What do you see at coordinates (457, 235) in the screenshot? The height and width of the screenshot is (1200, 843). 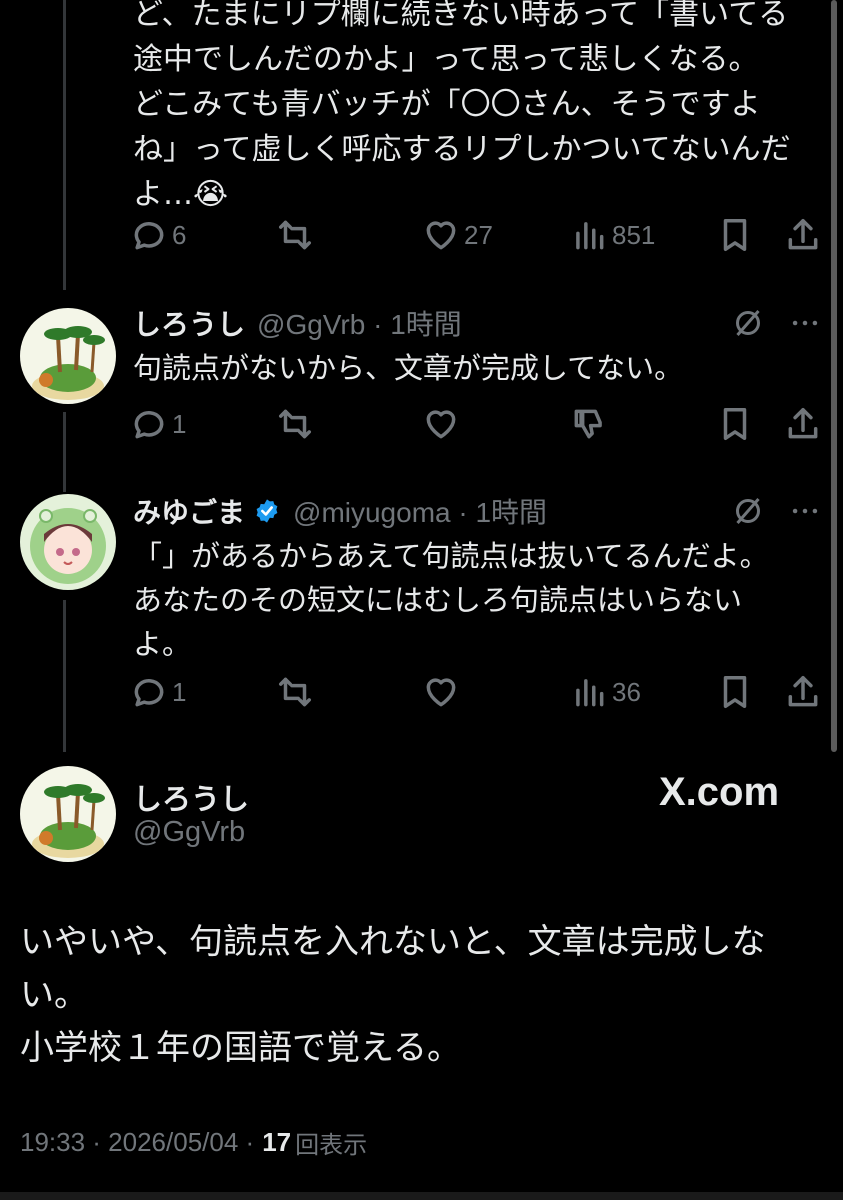 I see `like-button: 27` at bounding box center [457, 235].